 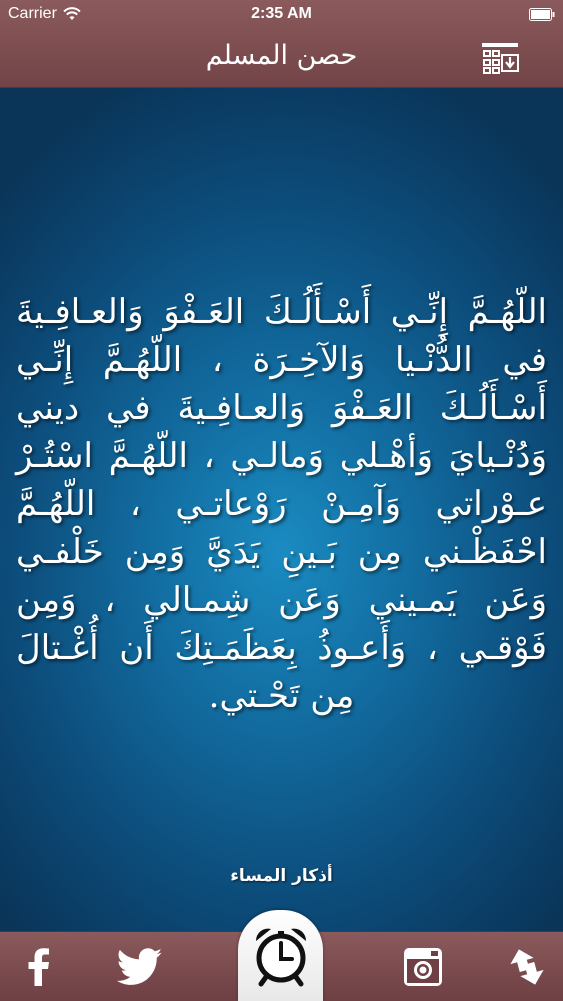 I want to click on facebook-icon, so click(x=38, y=966).